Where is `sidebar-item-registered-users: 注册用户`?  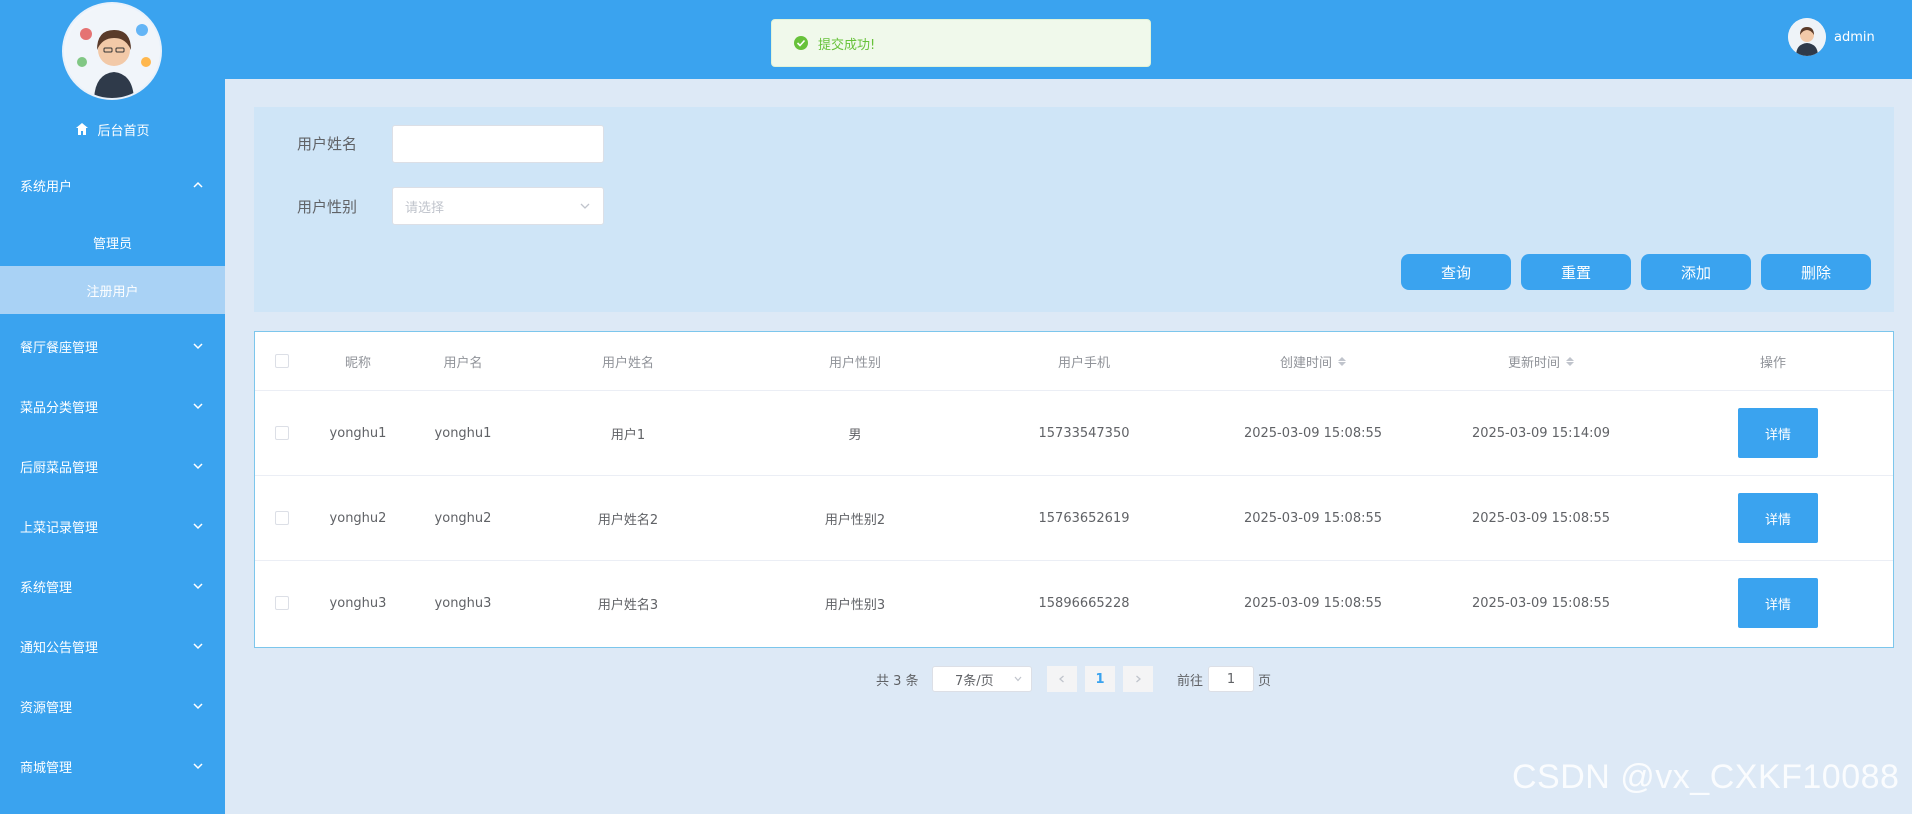 sidebar-item-registered-users: 注册用户 is located at coordinates (112, 290).